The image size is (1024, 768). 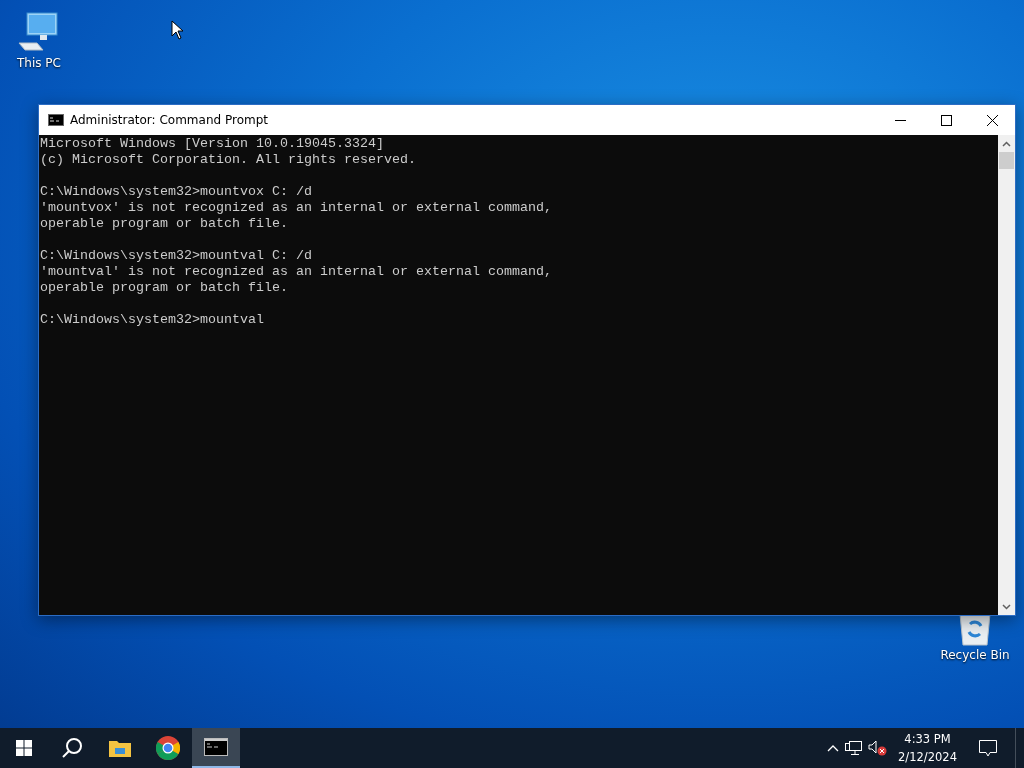 What do you see at coordinates (177, 30) in the screenshot?
I see `mouse-pointer-icon` at bounding box center [177, 30].